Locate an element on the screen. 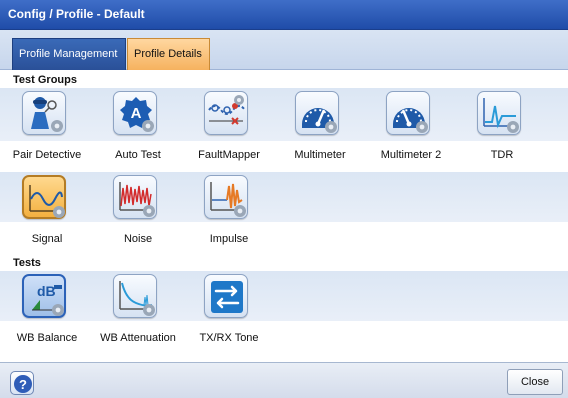 Image resolution: width=568 pixels, height=398 pixels. tx-rx-tone-icon is located at coordinates (226, 296).